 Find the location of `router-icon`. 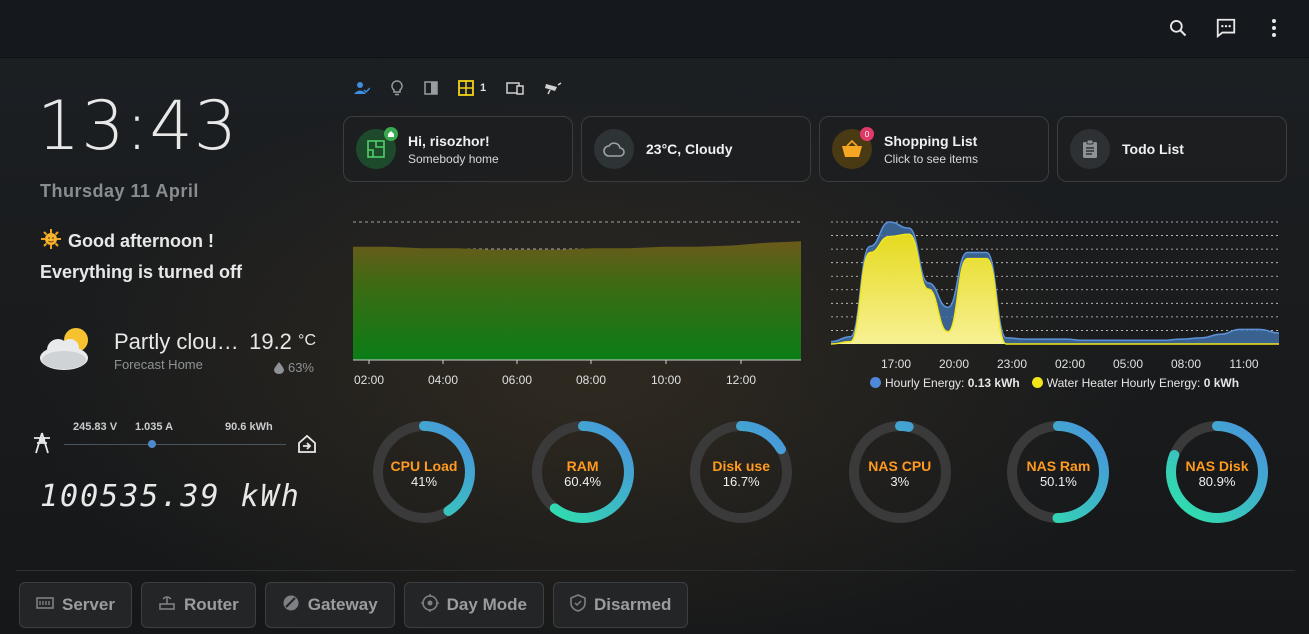

router-icon is located at coordinates (167, 605).